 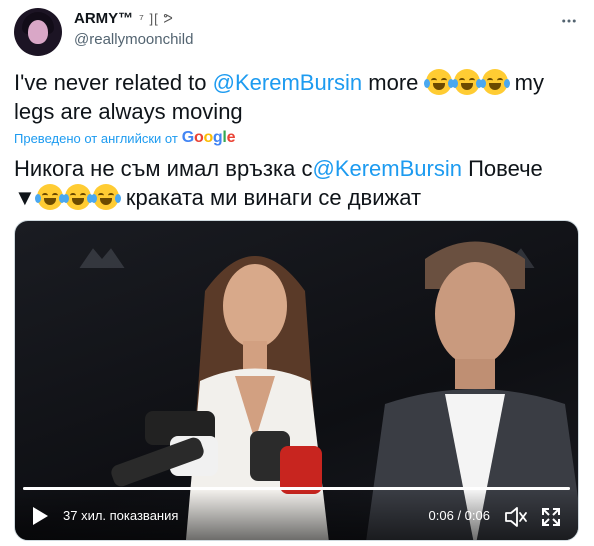 I want to click on video-time: 0:06 / 0:06, so click(x=459, y=515).